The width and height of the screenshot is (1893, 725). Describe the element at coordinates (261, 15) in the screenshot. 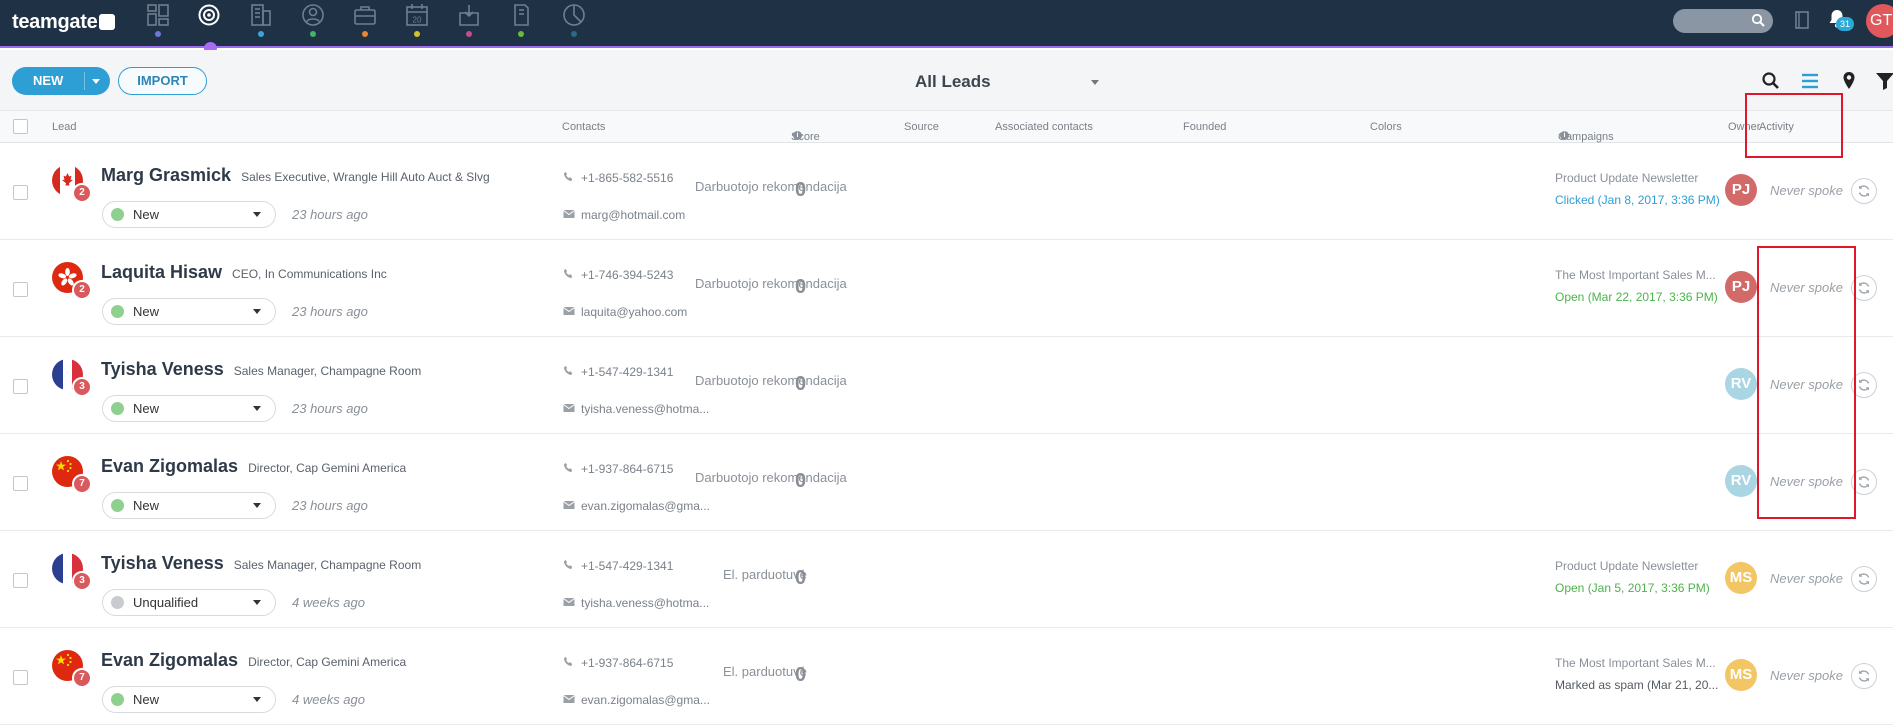

I see `companies-building-icon` at that location.